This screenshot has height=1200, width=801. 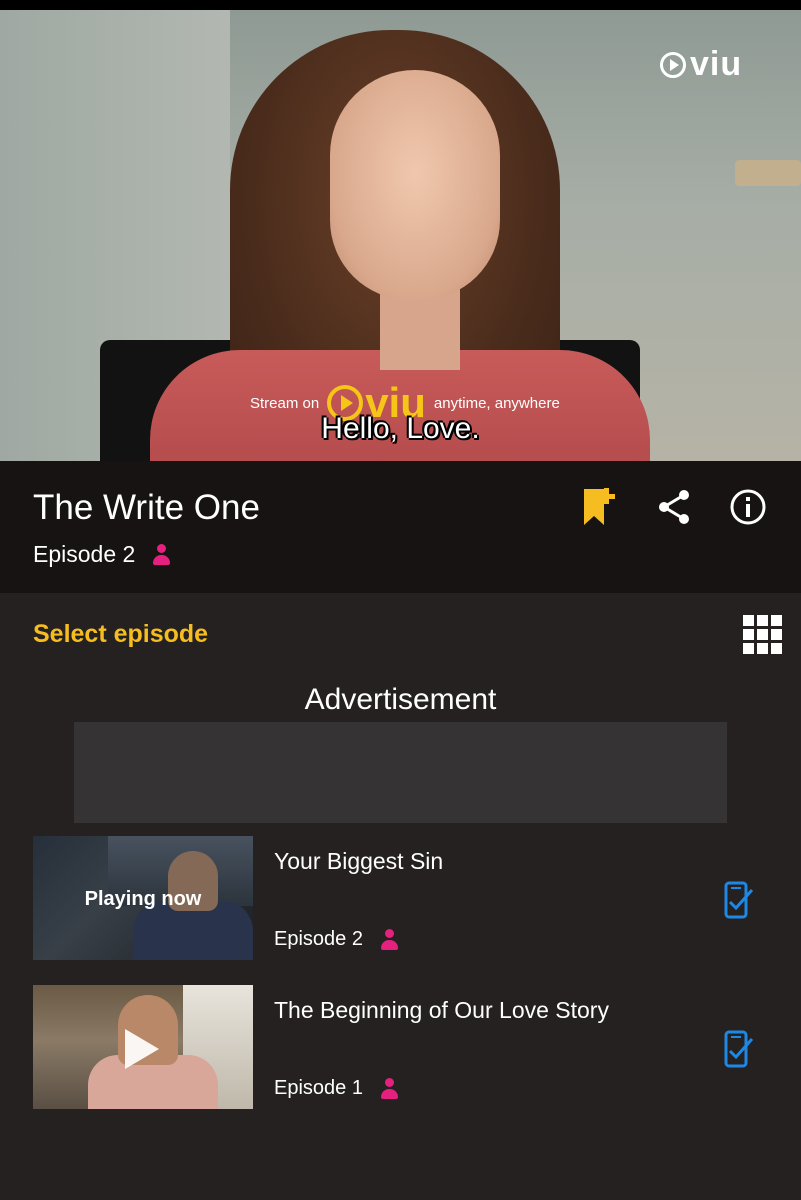 I want to click on promo-suffix: anytime, anywhere, so click(x=496, y=403).